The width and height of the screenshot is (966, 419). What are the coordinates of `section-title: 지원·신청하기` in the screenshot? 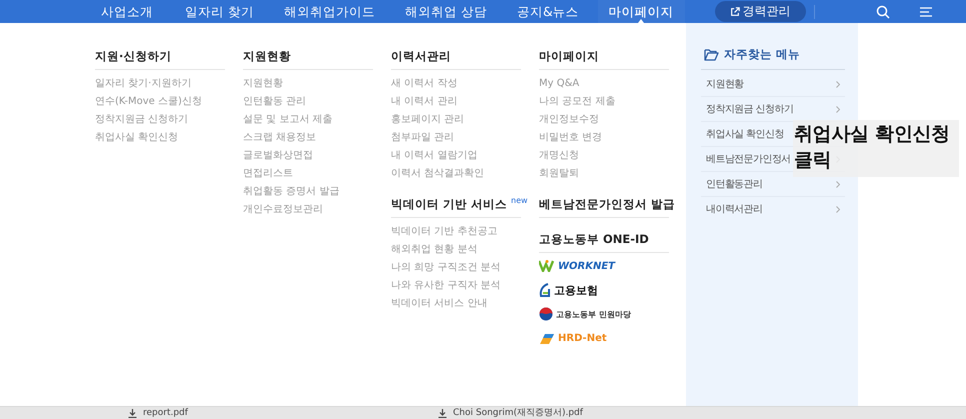 It's located at (133, 56).